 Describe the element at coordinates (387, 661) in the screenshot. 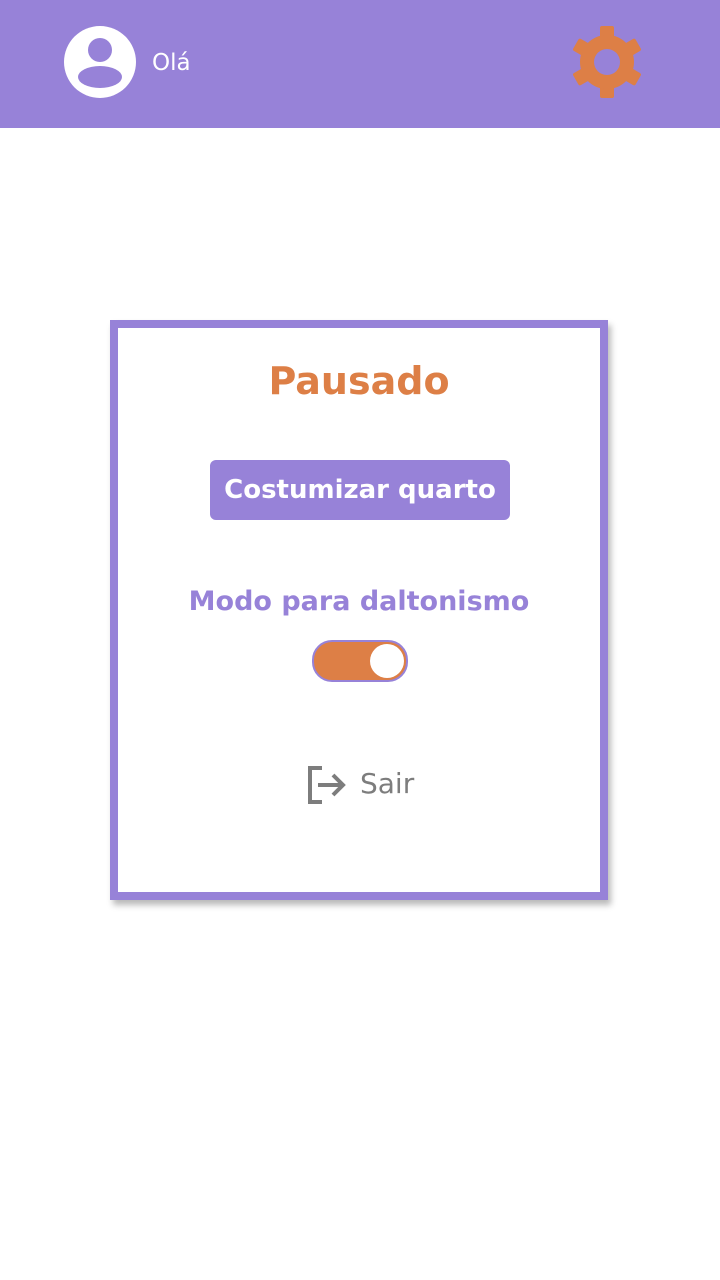

I see `toggle-knob` at that location.